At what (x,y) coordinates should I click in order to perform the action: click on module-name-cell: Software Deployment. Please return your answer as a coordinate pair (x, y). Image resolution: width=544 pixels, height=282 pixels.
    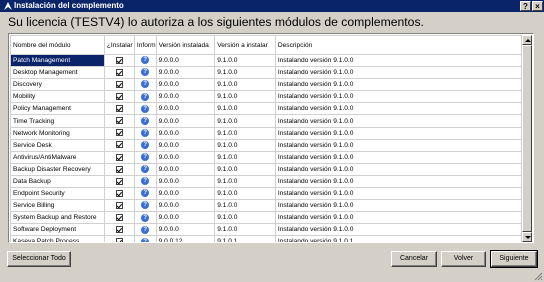
    Looking at the image, I should click on (57, 230).